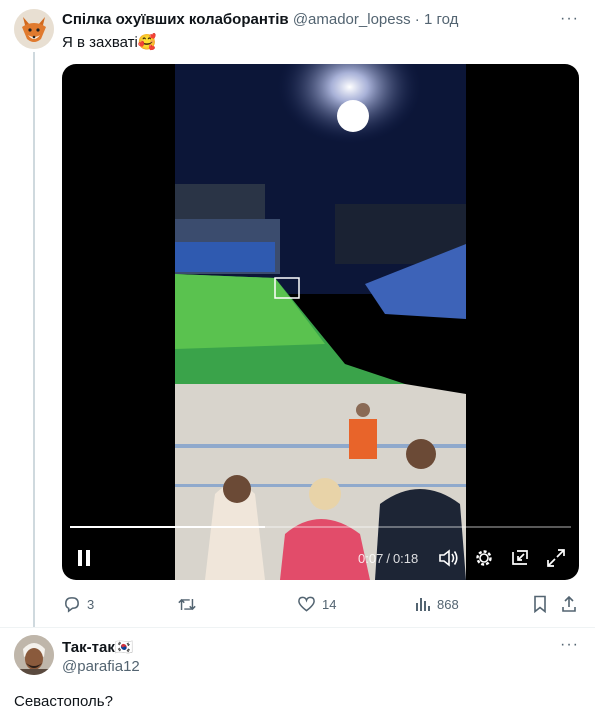 This screenshot has height=723, width=595. Describe the element at coordinates (34, 340) in the screenshot. I see `thread-line` at that location.